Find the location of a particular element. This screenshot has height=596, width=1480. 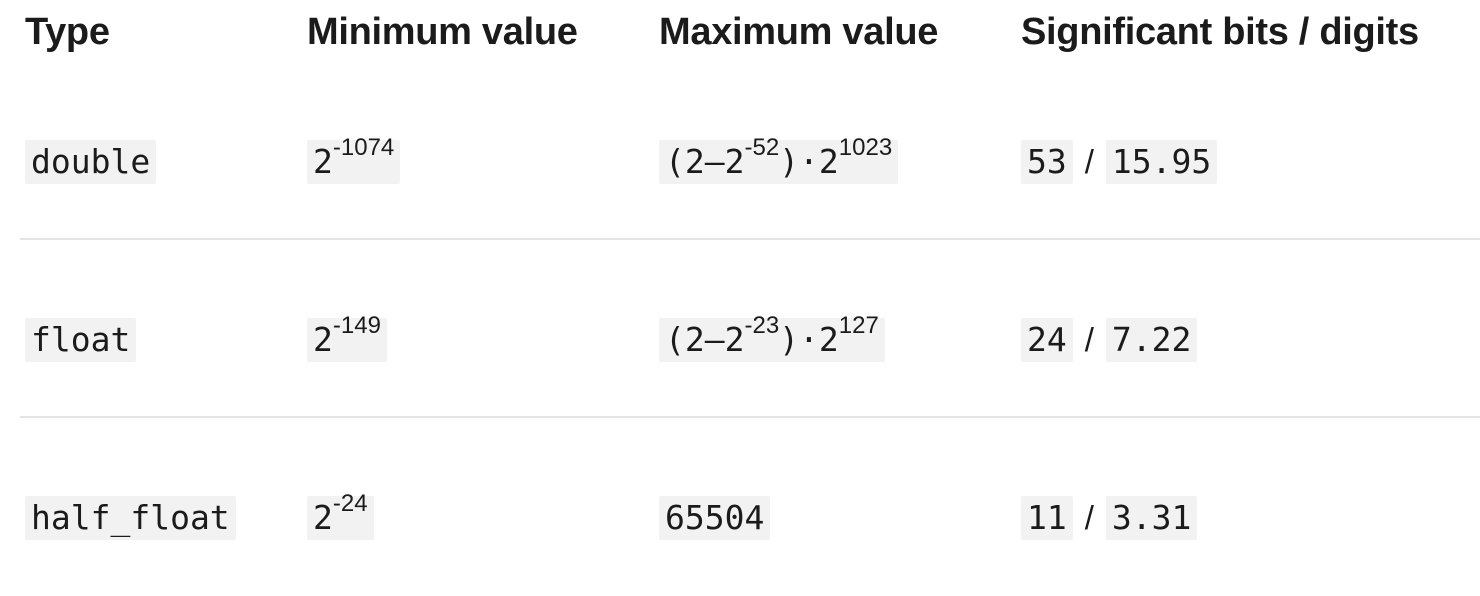

significant-cell: 24 / 7.22 is located at coordinates (1109, 340).